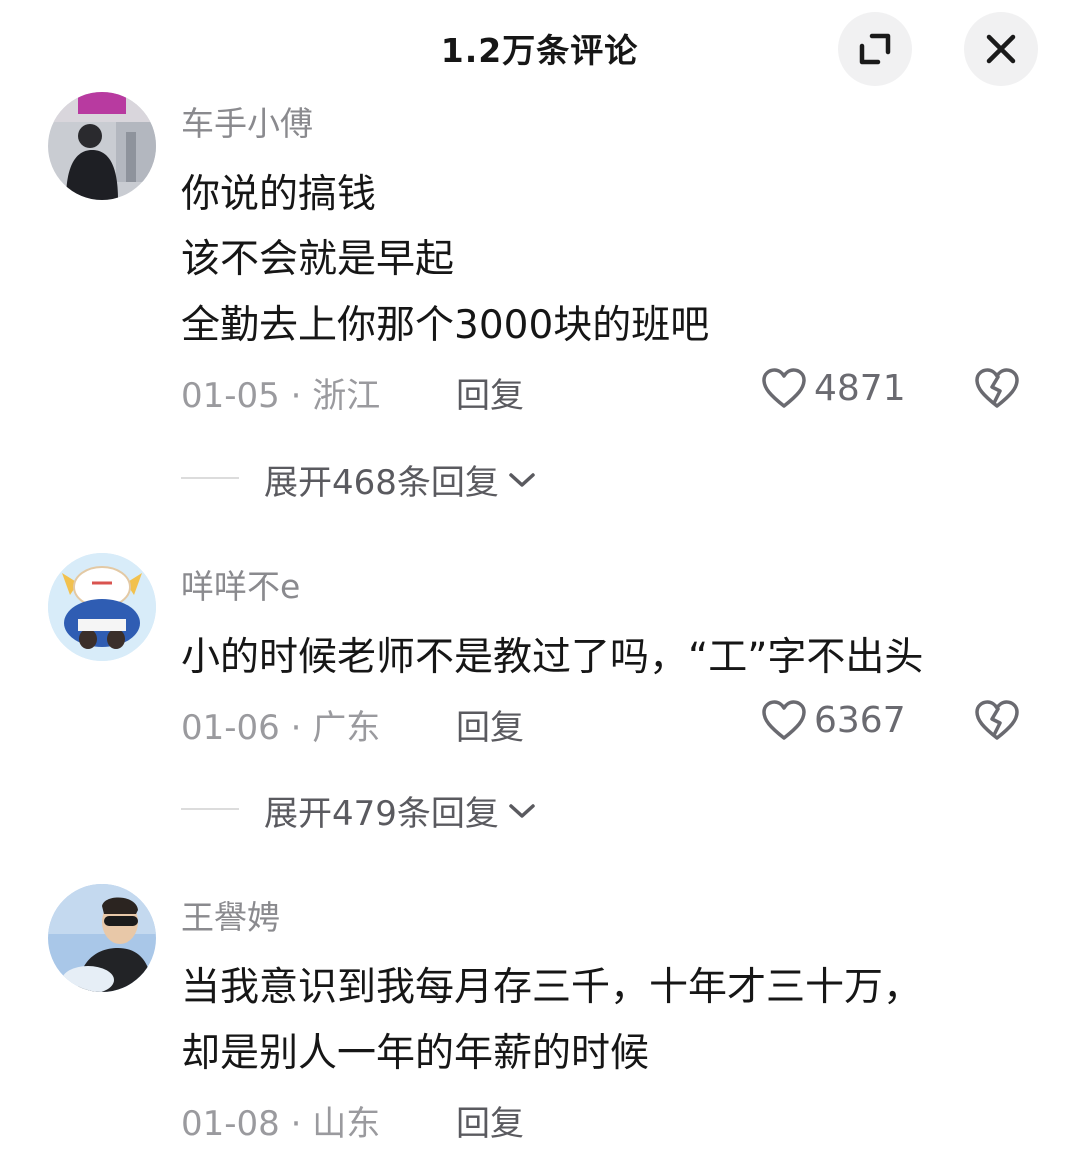 This screenshot has height=1165, width=1079. What do you see at coordinates (445, 325) in the screenshot?
I see `comment-text-line: 全勤去上你那个3000块的班吧` at bounding box center [445, 325].